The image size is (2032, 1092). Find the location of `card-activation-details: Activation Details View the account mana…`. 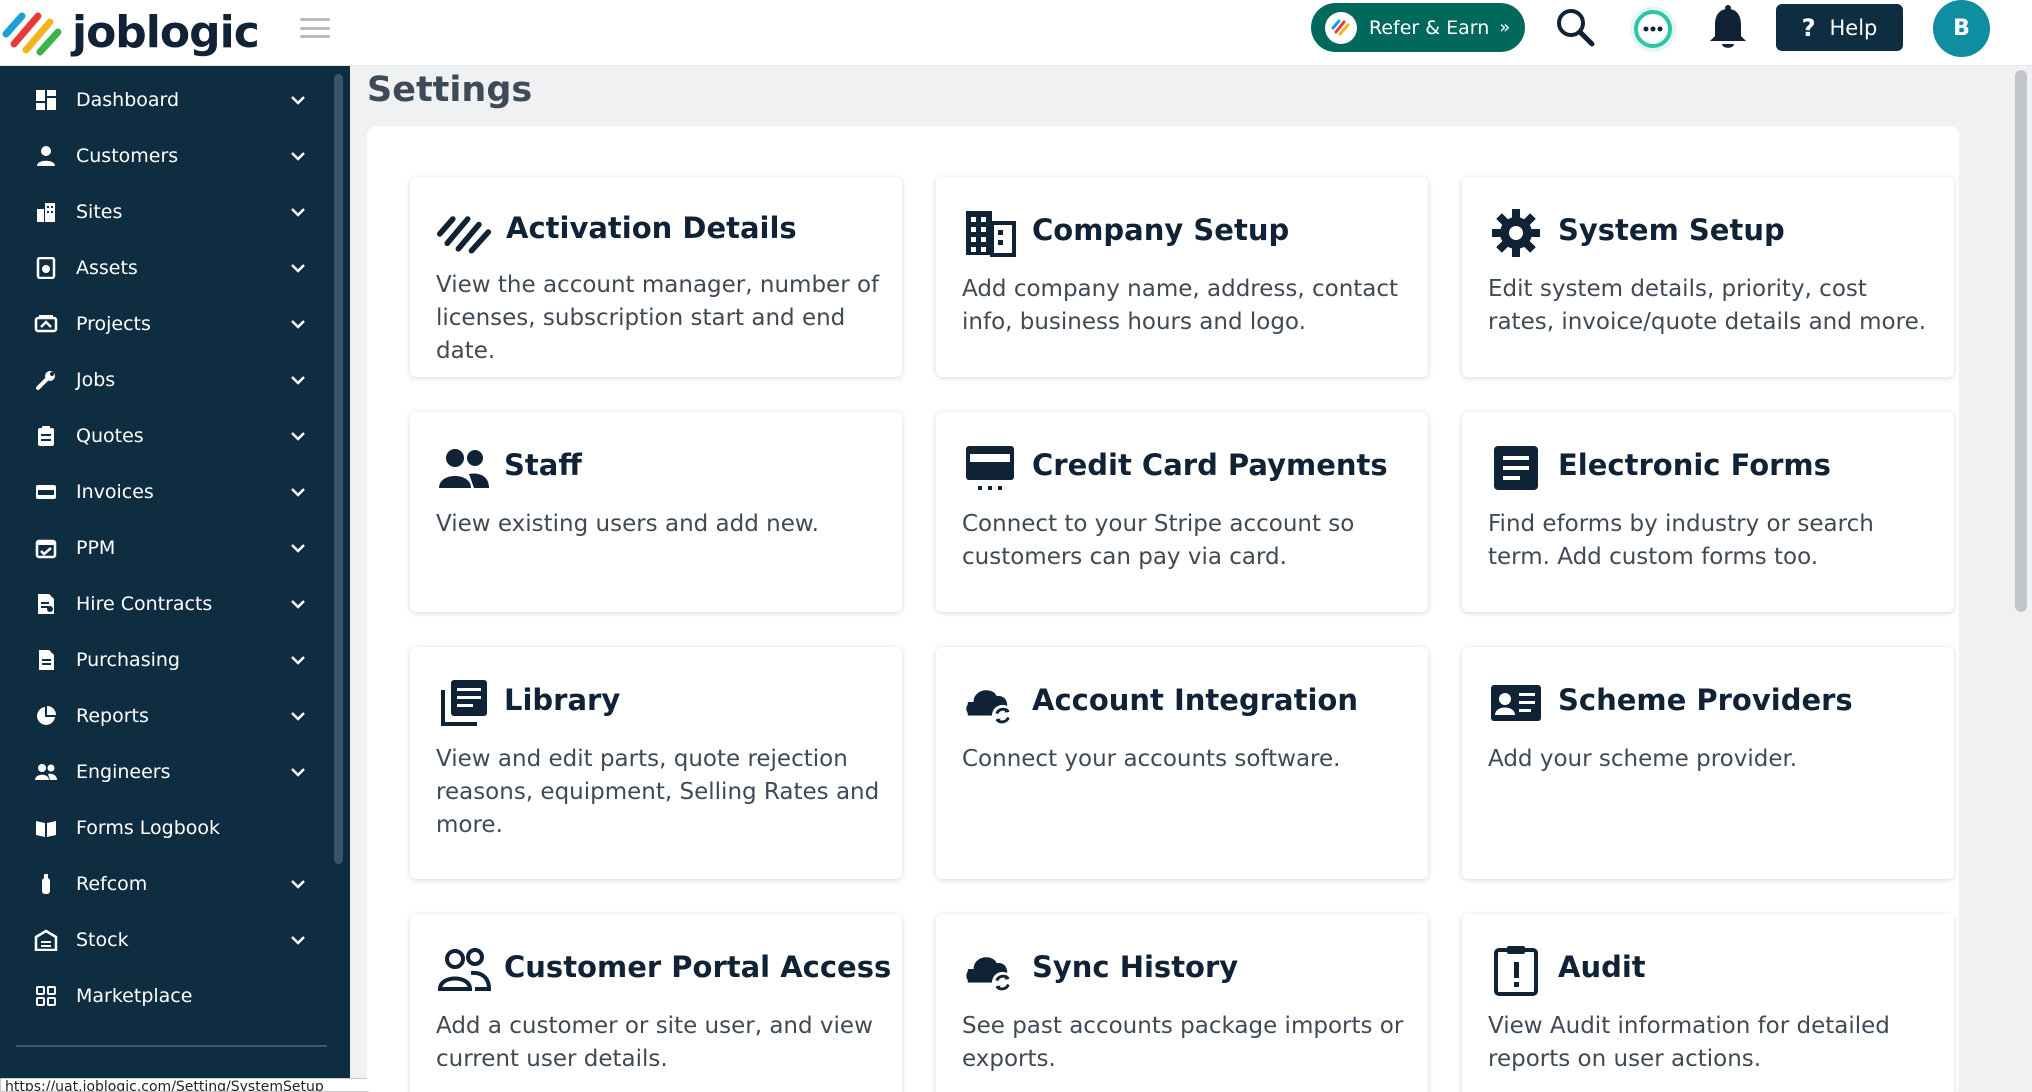

card-activation-details: Activation Details View the account mana… is located at coordinates (656, 277).